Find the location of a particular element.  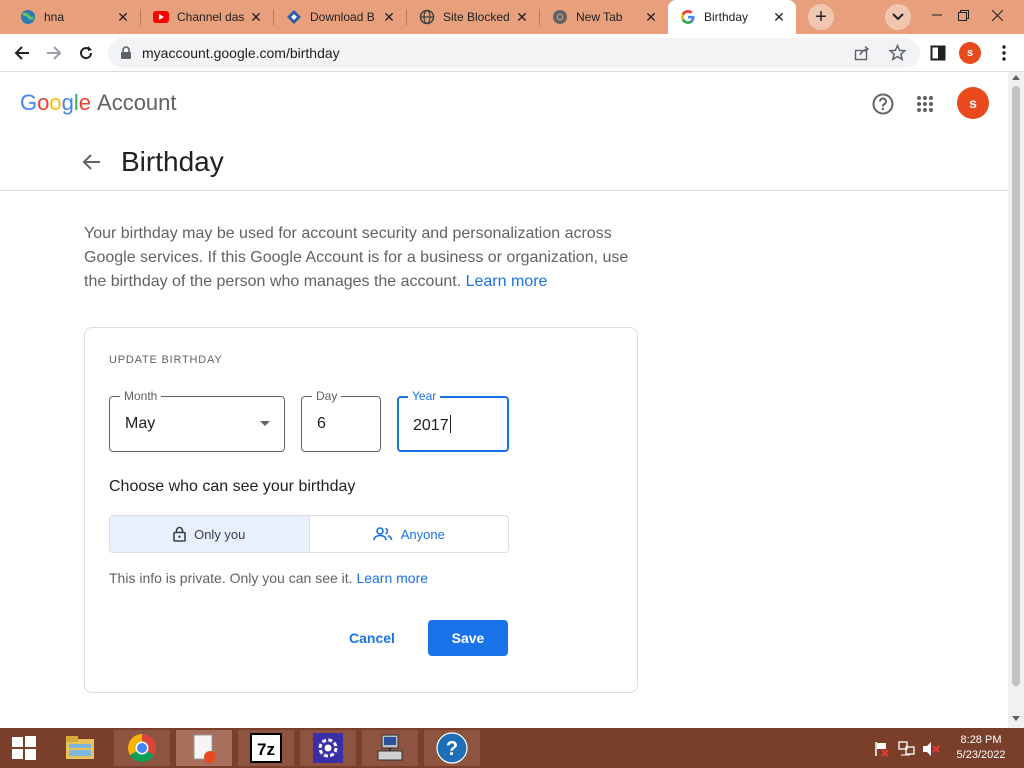

privacy-learn-more-link: Learn more is located at coordinates (392, 578).